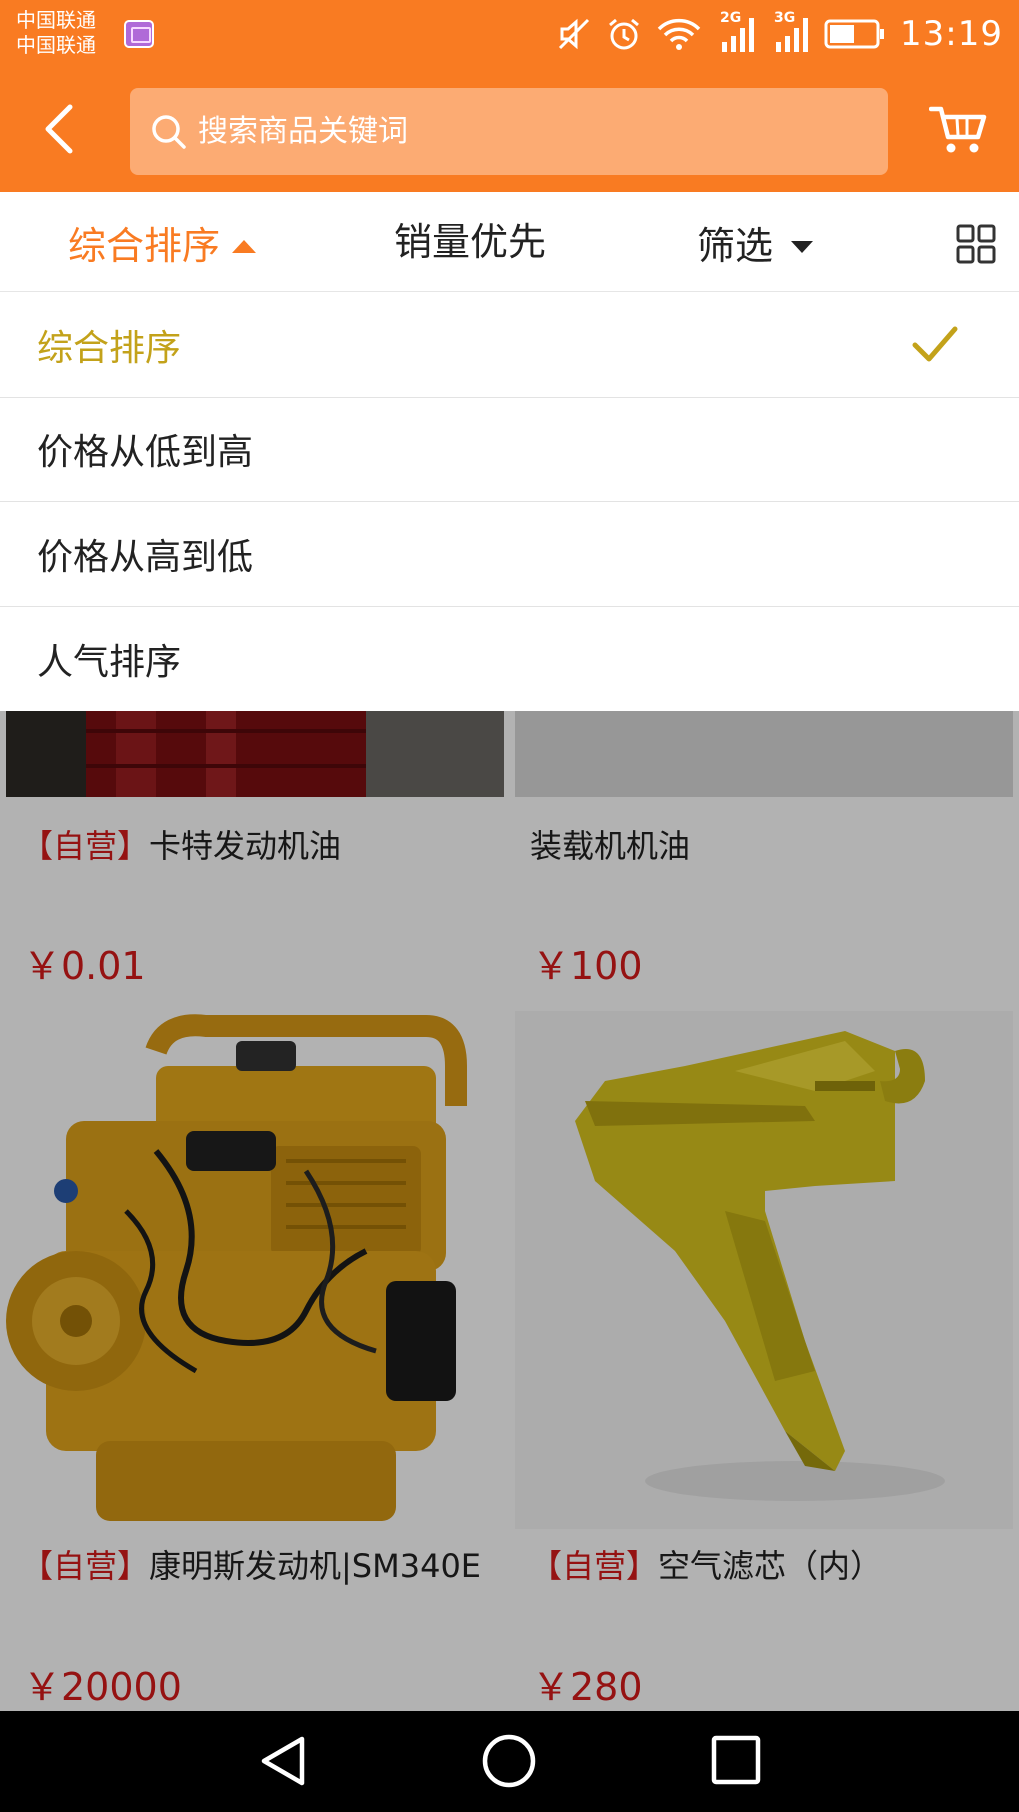 This screenshot has height=1812, width=1019. I want to click on network-type-1: 2G, so click(731, 18).